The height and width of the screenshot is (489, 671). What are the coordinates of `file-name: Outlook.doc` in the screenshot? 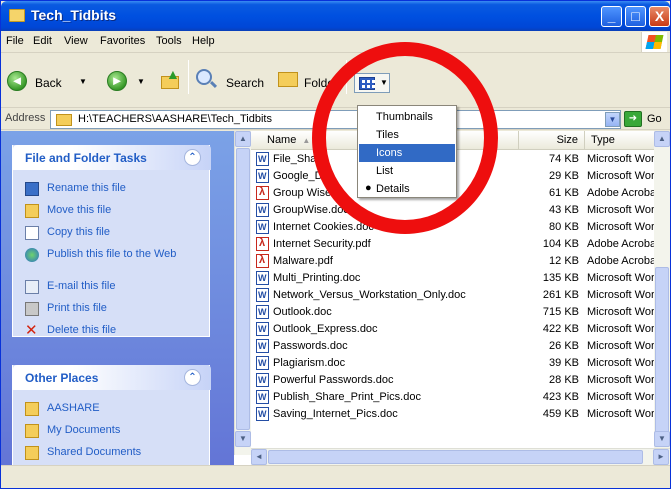 It's located at (302, 312).